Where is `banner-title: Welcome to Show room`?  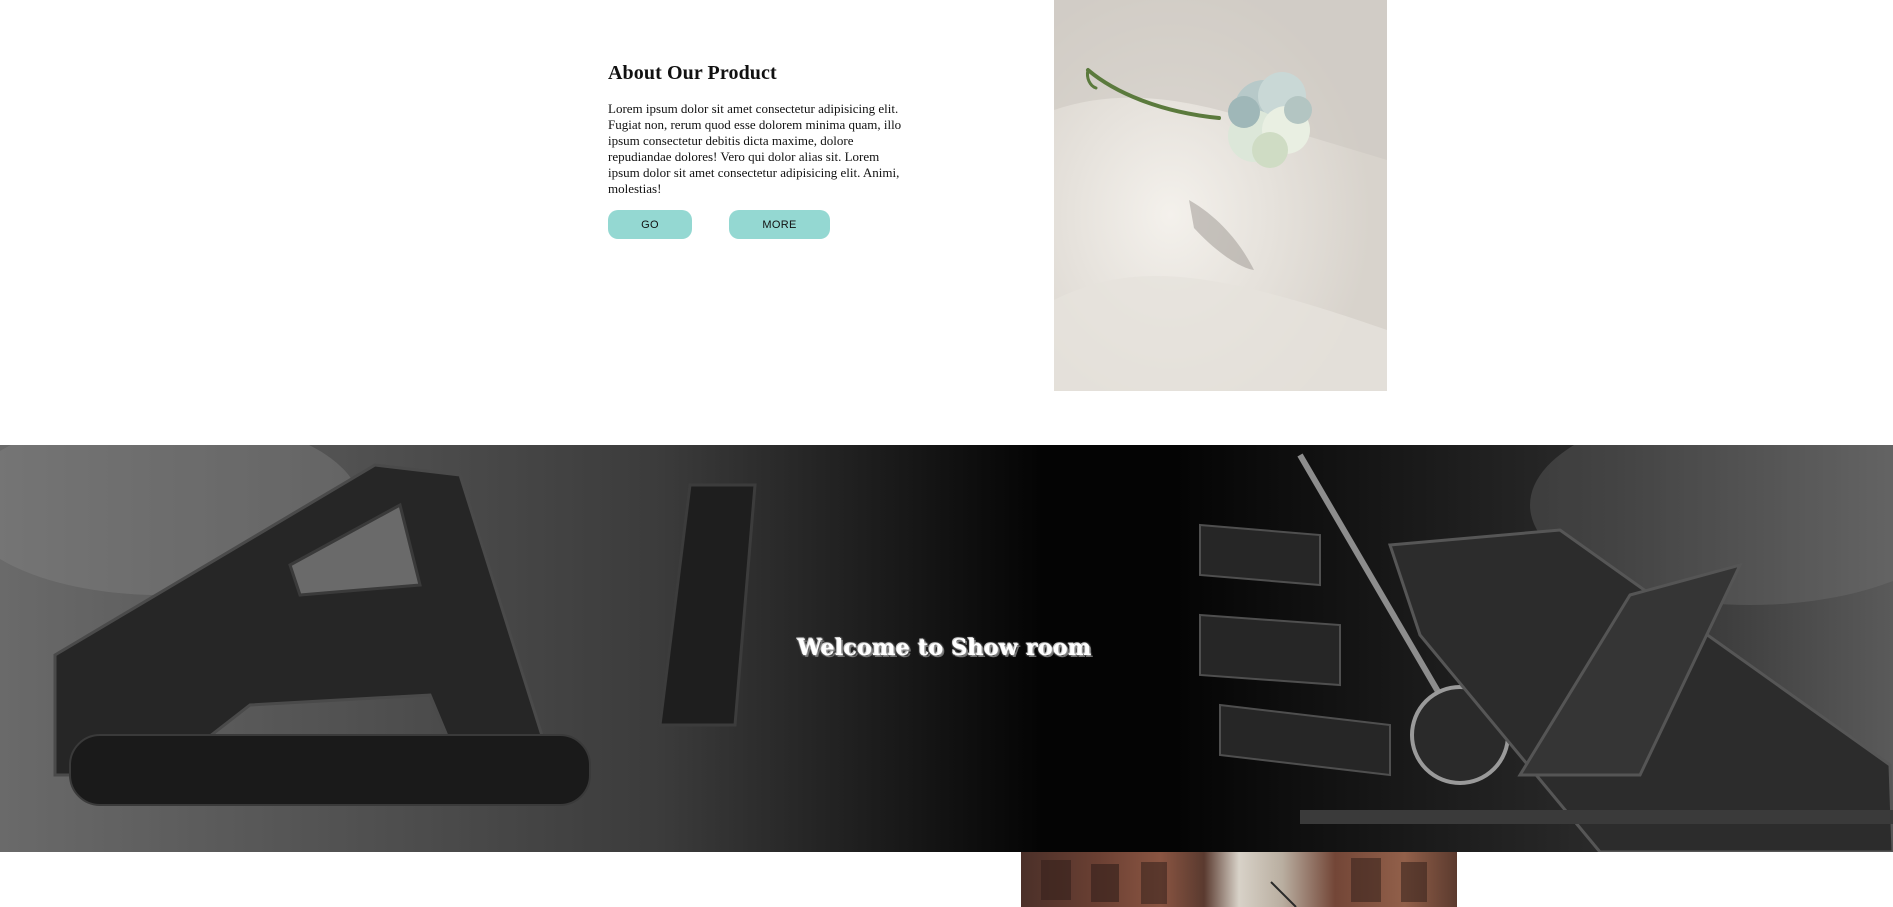
banner-title: Welcome to Show room is located at coordinates (944, 648).